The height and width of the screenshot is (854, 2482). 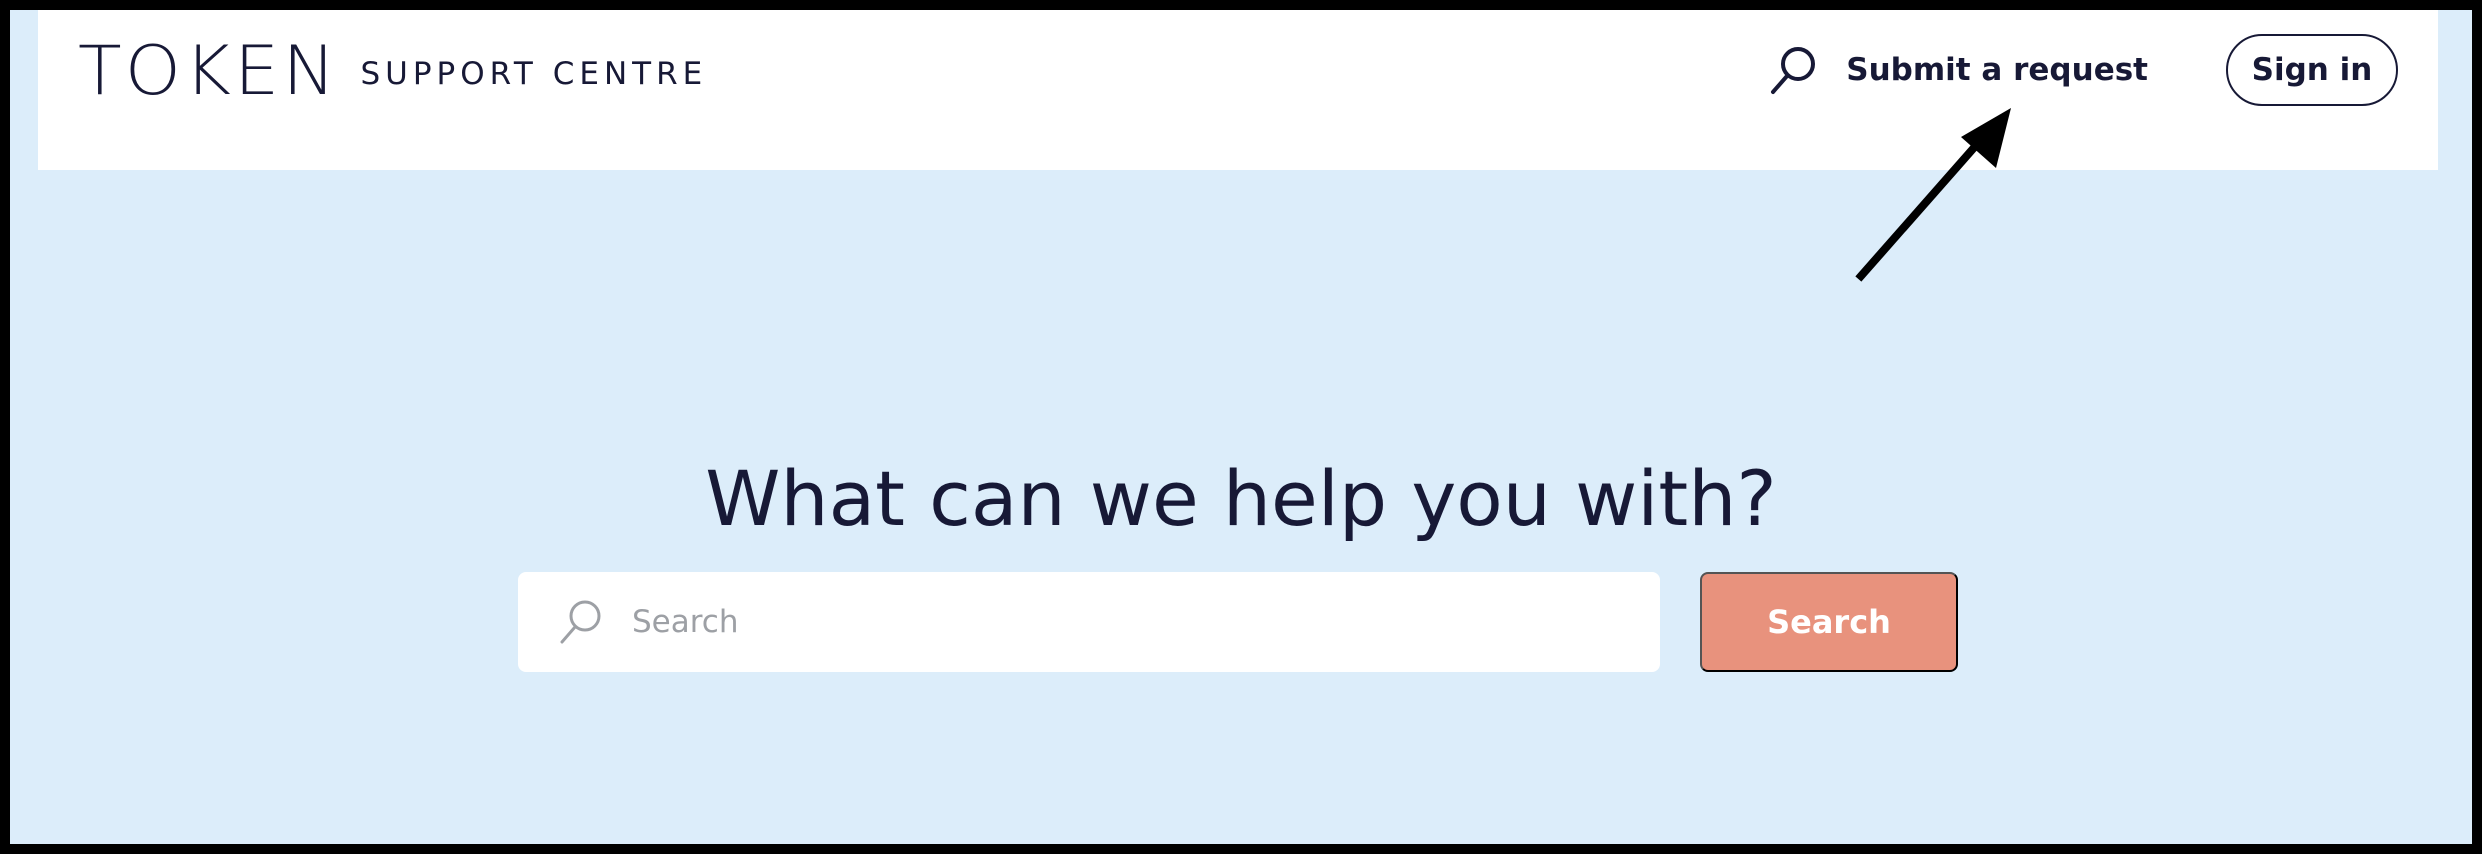 I want to click on header-actions: Submit a request Sign in, so click(x=2082, y=70).